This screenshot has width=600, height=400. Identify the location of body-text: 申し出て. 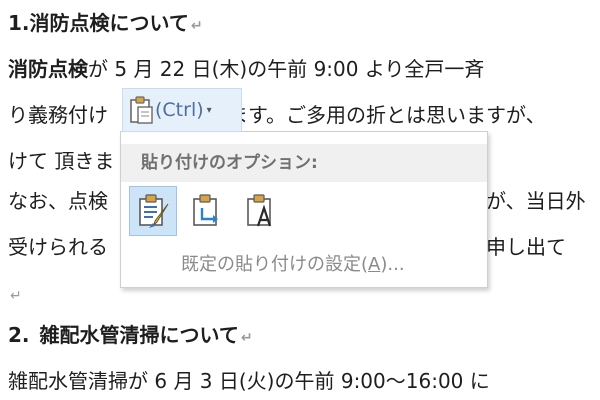
(526, 247).